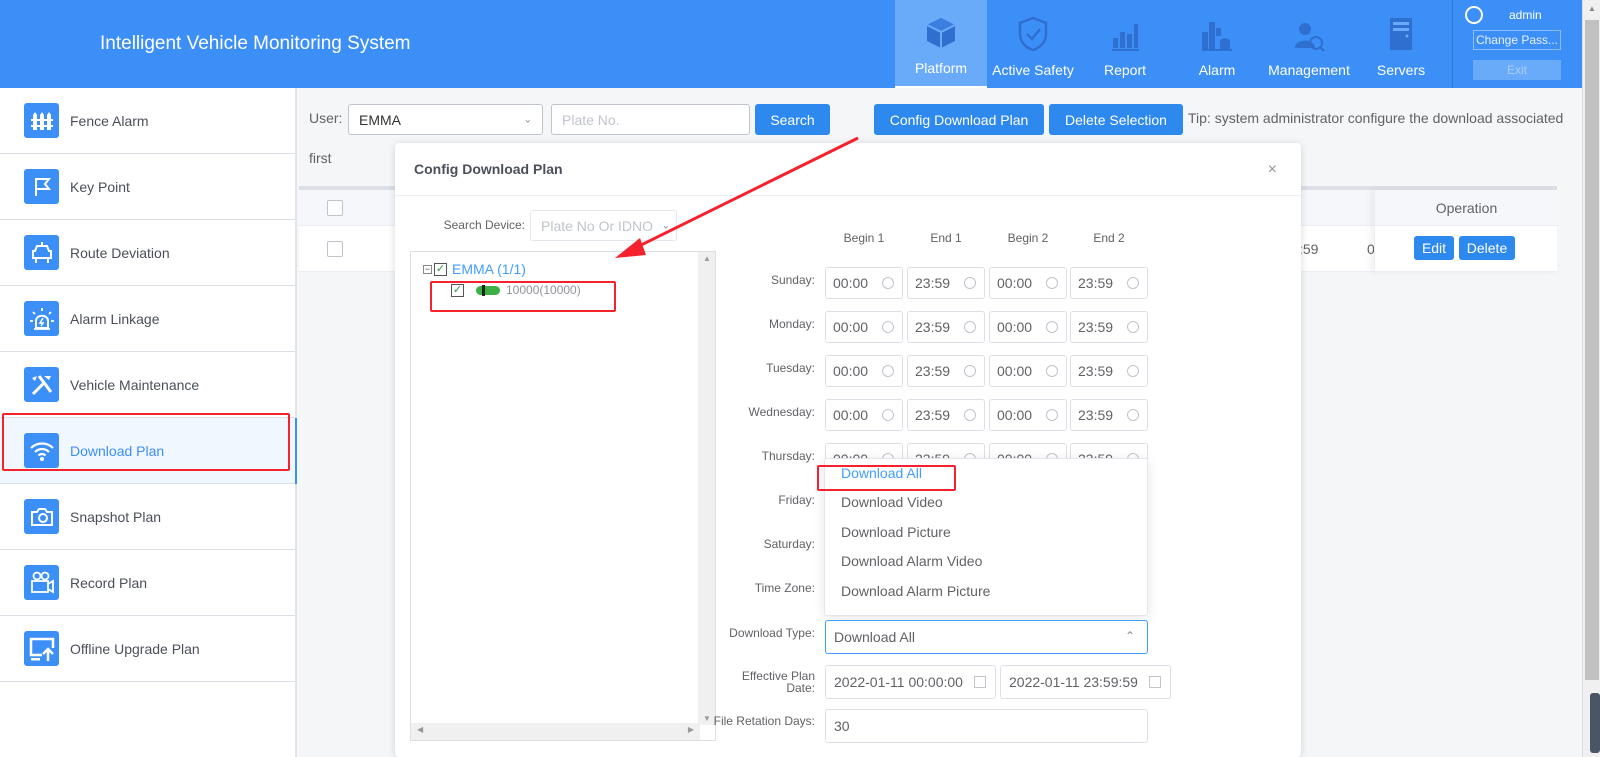 The width and height of the screenshot is (1600, 757). What do you see at coordinates (147, 649) in the screenshot?
I see `sidebar-item-offline-upgrade-plan: Offline Upgrade Plan` at bounding box center [147, 649].